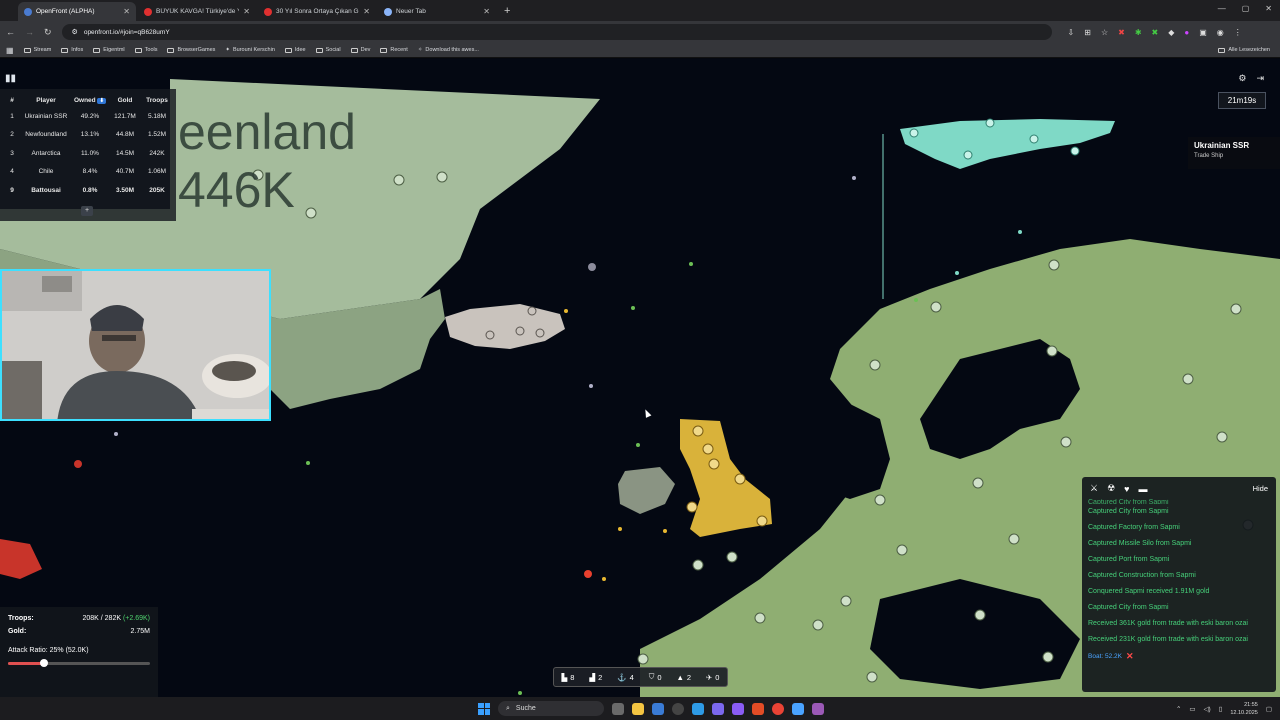  Describe the element at coordinates (295, 50) in the screenshot. I see `bookmark-folder: Idee` at that location.